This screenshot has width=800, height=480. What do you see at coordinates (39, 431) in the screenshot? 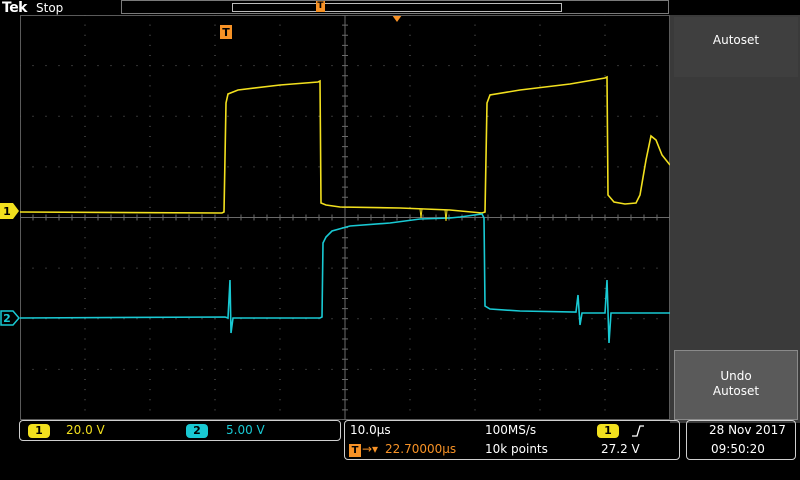
I see `ch1-badge: 1` at bounding box center [39, 431].